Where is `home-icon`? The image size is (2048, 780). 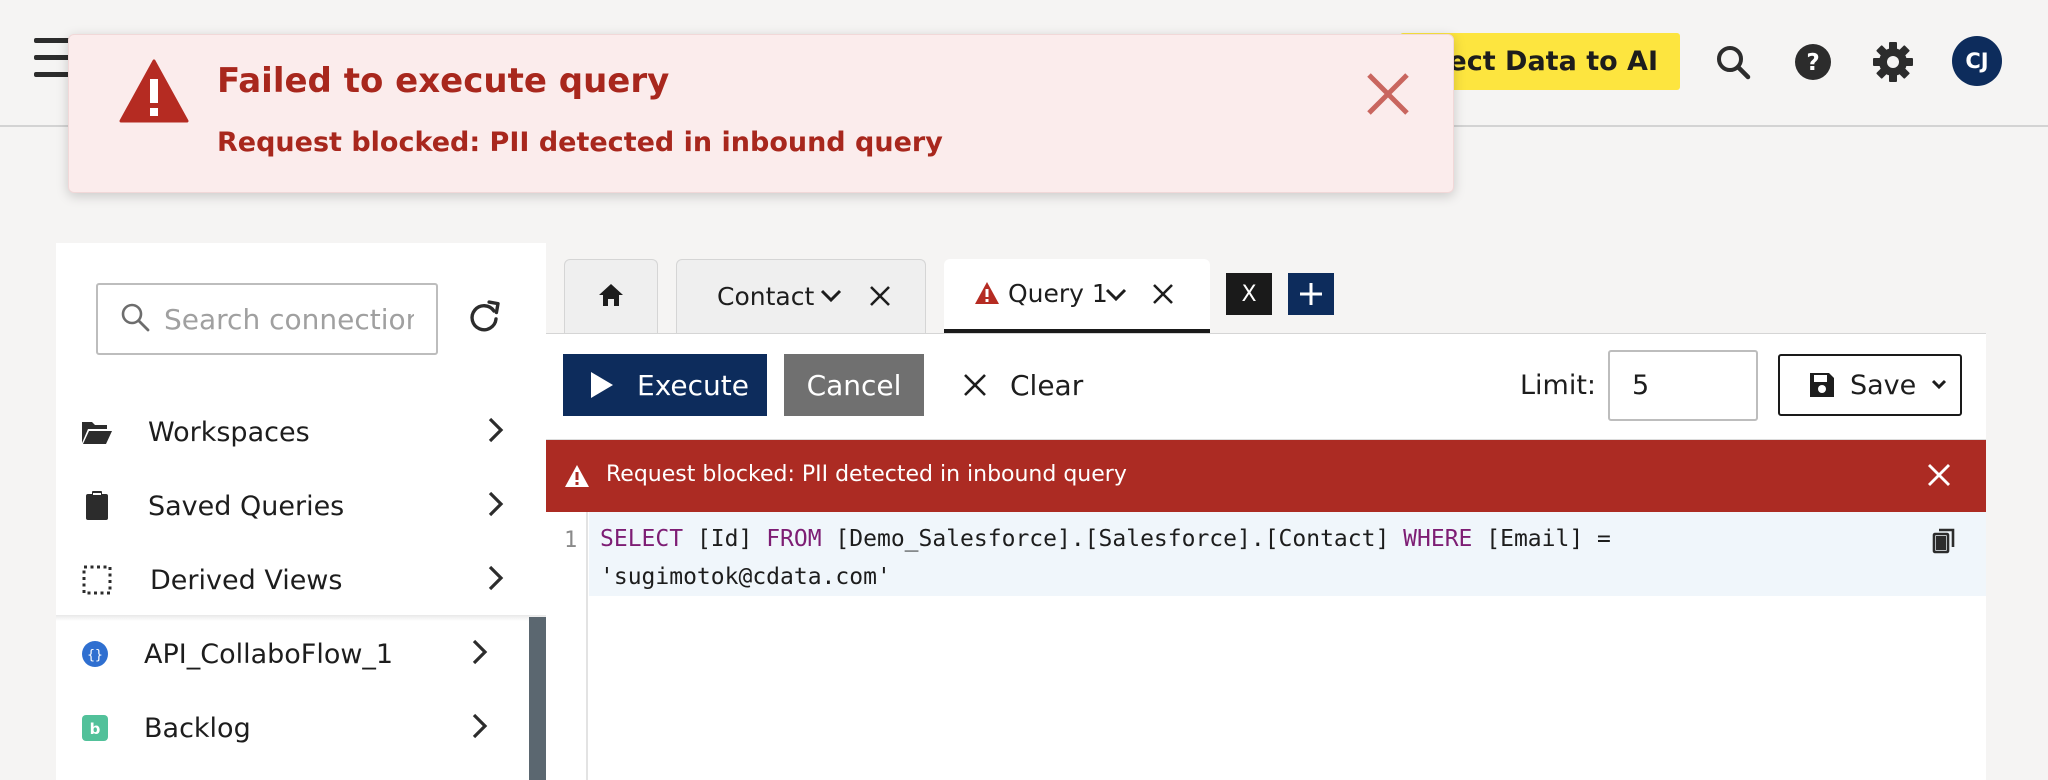
home-icon is located at coordinates (611, 297).